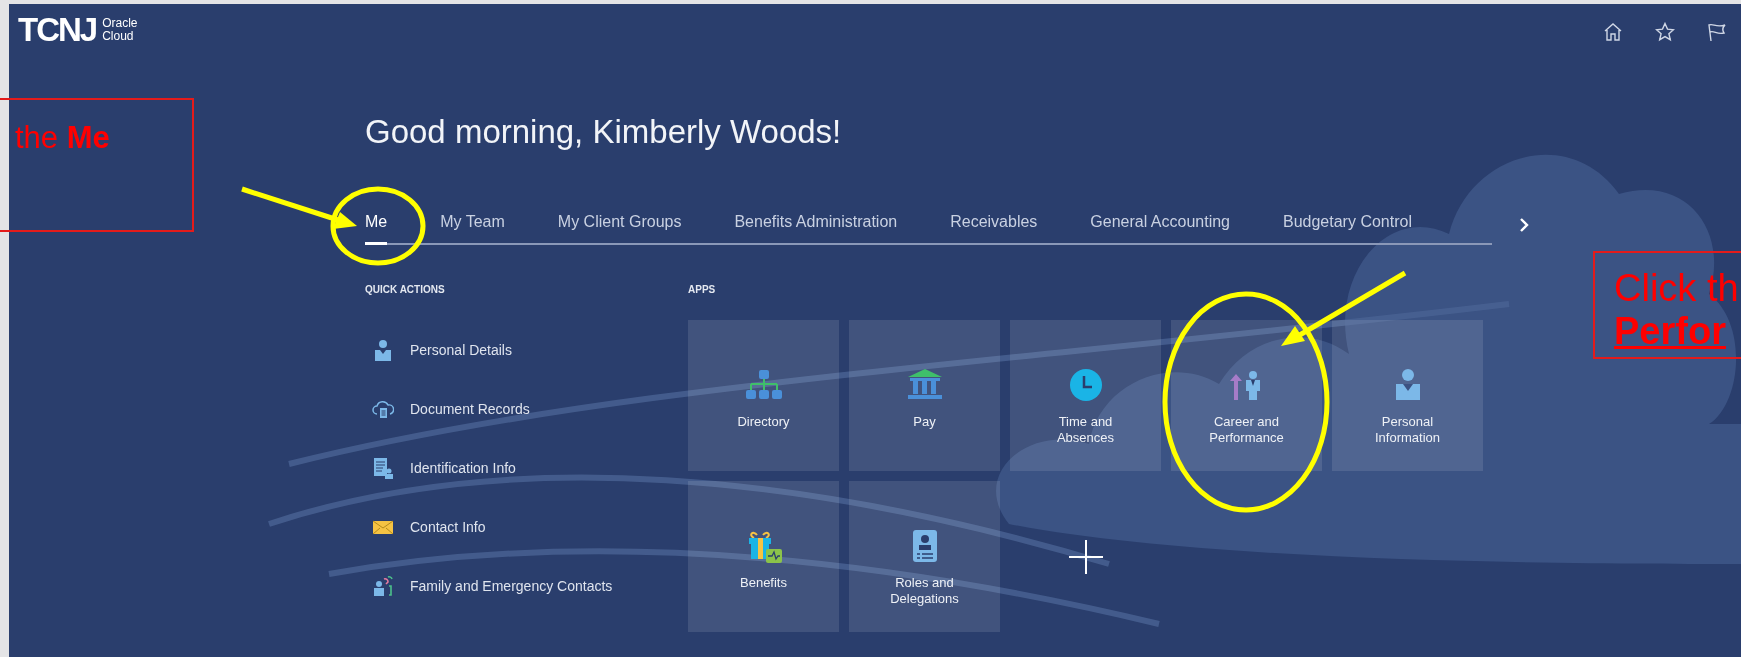 The width and height of the screenshot is (1741, 657). What do you see at coordinates (994, 225) in the screenshot?
I see `nav-tab: Receivables` at bounding box center [994, 225].